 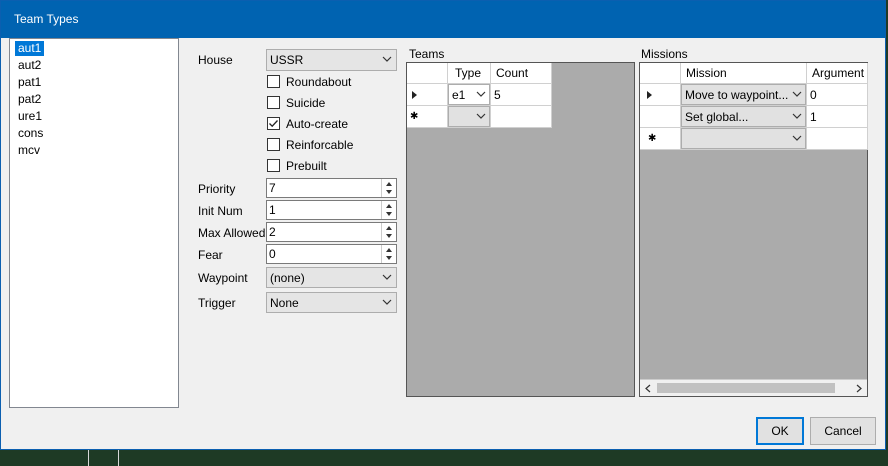 What do you see at coordinates (29, 150) in the screenshot?
I see `list-item: mcv` at bounding box center [29, 150].